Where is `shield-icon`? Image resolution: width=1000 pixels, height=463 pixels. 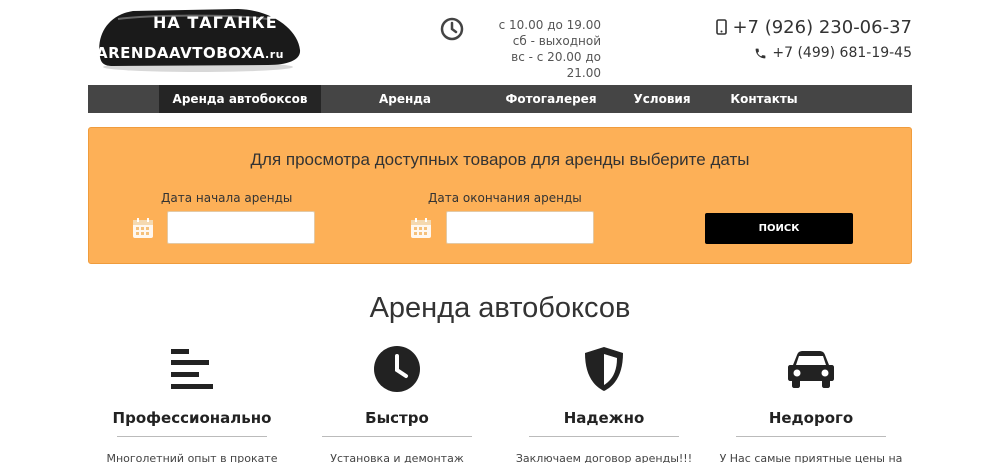
shield-icon is located at coordinates (604, 369).